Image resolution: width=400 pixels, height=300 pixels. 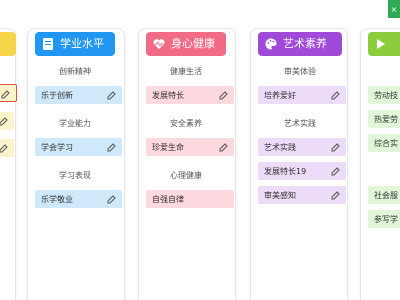 I want to click on list-item: 社会服, so click(x=384, y=195).